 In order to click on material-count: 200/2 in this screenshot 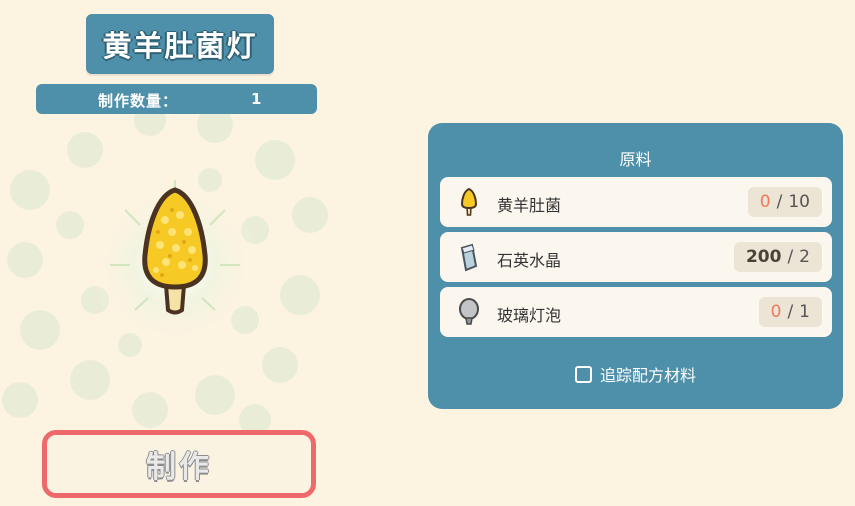, I will do `click(777, 257)`.